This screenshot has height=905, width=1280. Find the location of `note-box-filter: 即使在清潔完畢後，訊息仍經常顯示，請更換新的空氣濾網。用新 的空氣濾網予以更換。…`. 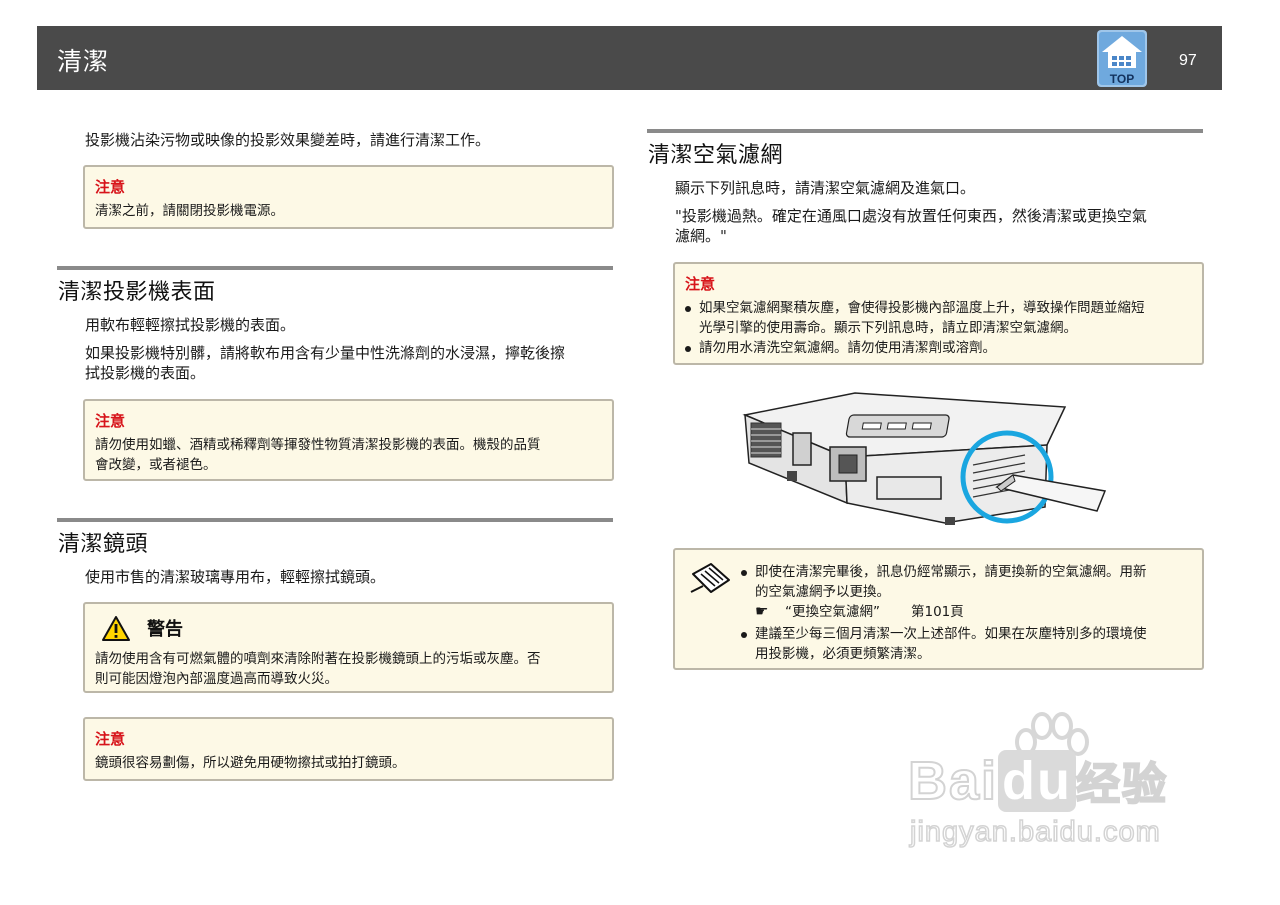

note-box-filter: 即使在清潔完畢後，訊息仍經常顯示，請更換新的空氣濾網。用新 的空氣濾網予以更換。… is located at coordinates (938, 609).